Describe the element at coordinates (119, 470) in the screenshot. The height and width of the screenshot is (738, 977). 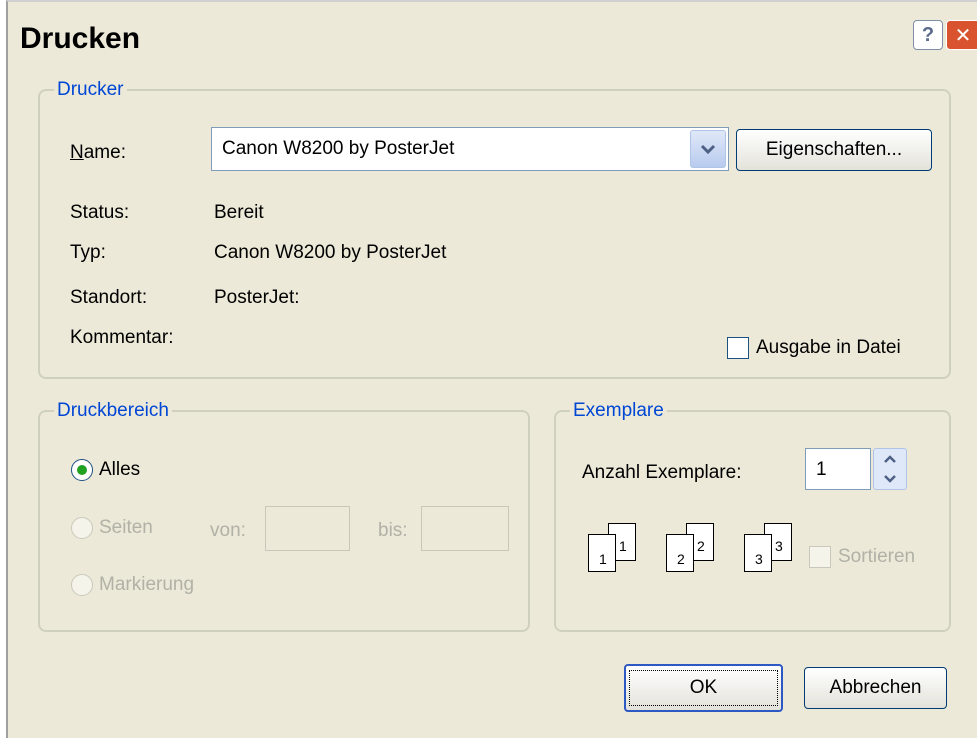
I see `range-all-label: Alles` at that location.